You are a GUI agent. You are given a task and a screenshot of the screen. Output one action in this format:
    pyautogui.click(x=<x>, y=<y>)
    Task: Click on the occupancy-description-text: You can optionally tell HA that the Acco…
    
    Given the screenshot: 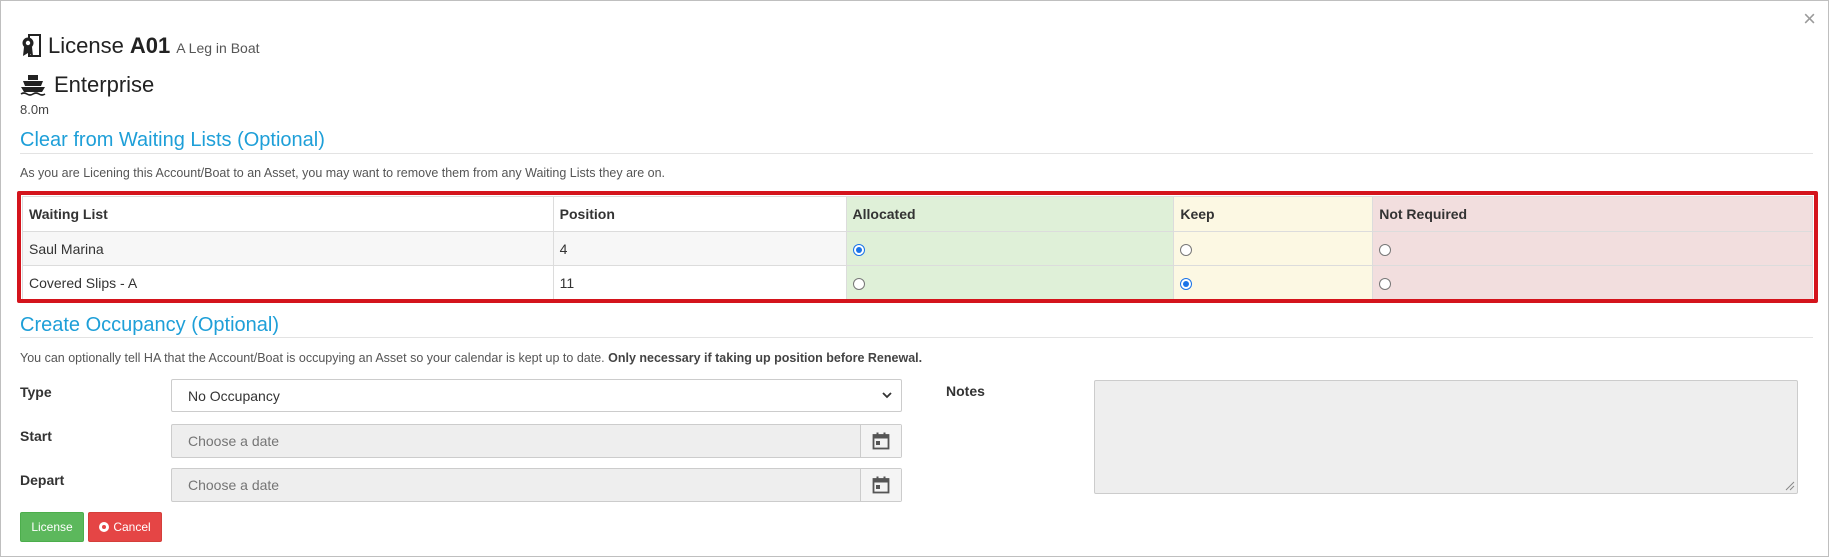 What is the action you would take?
    pyautogui.click(x=312, y=358)
    